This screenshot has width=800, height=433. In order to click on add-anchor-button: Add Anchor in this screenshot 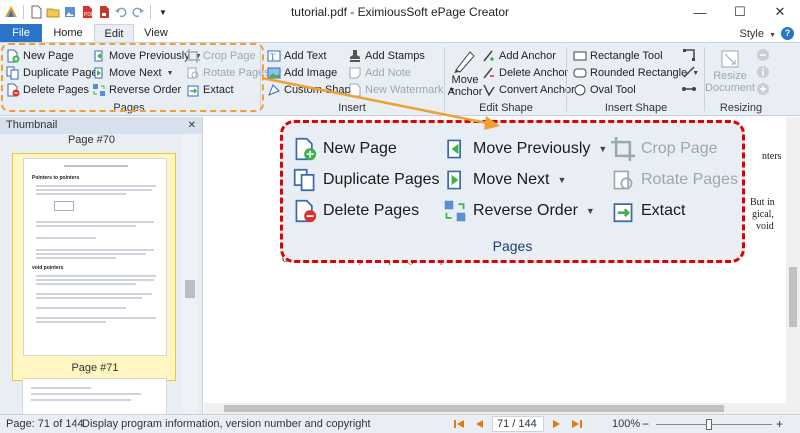, I will do `click(519, 56)`.